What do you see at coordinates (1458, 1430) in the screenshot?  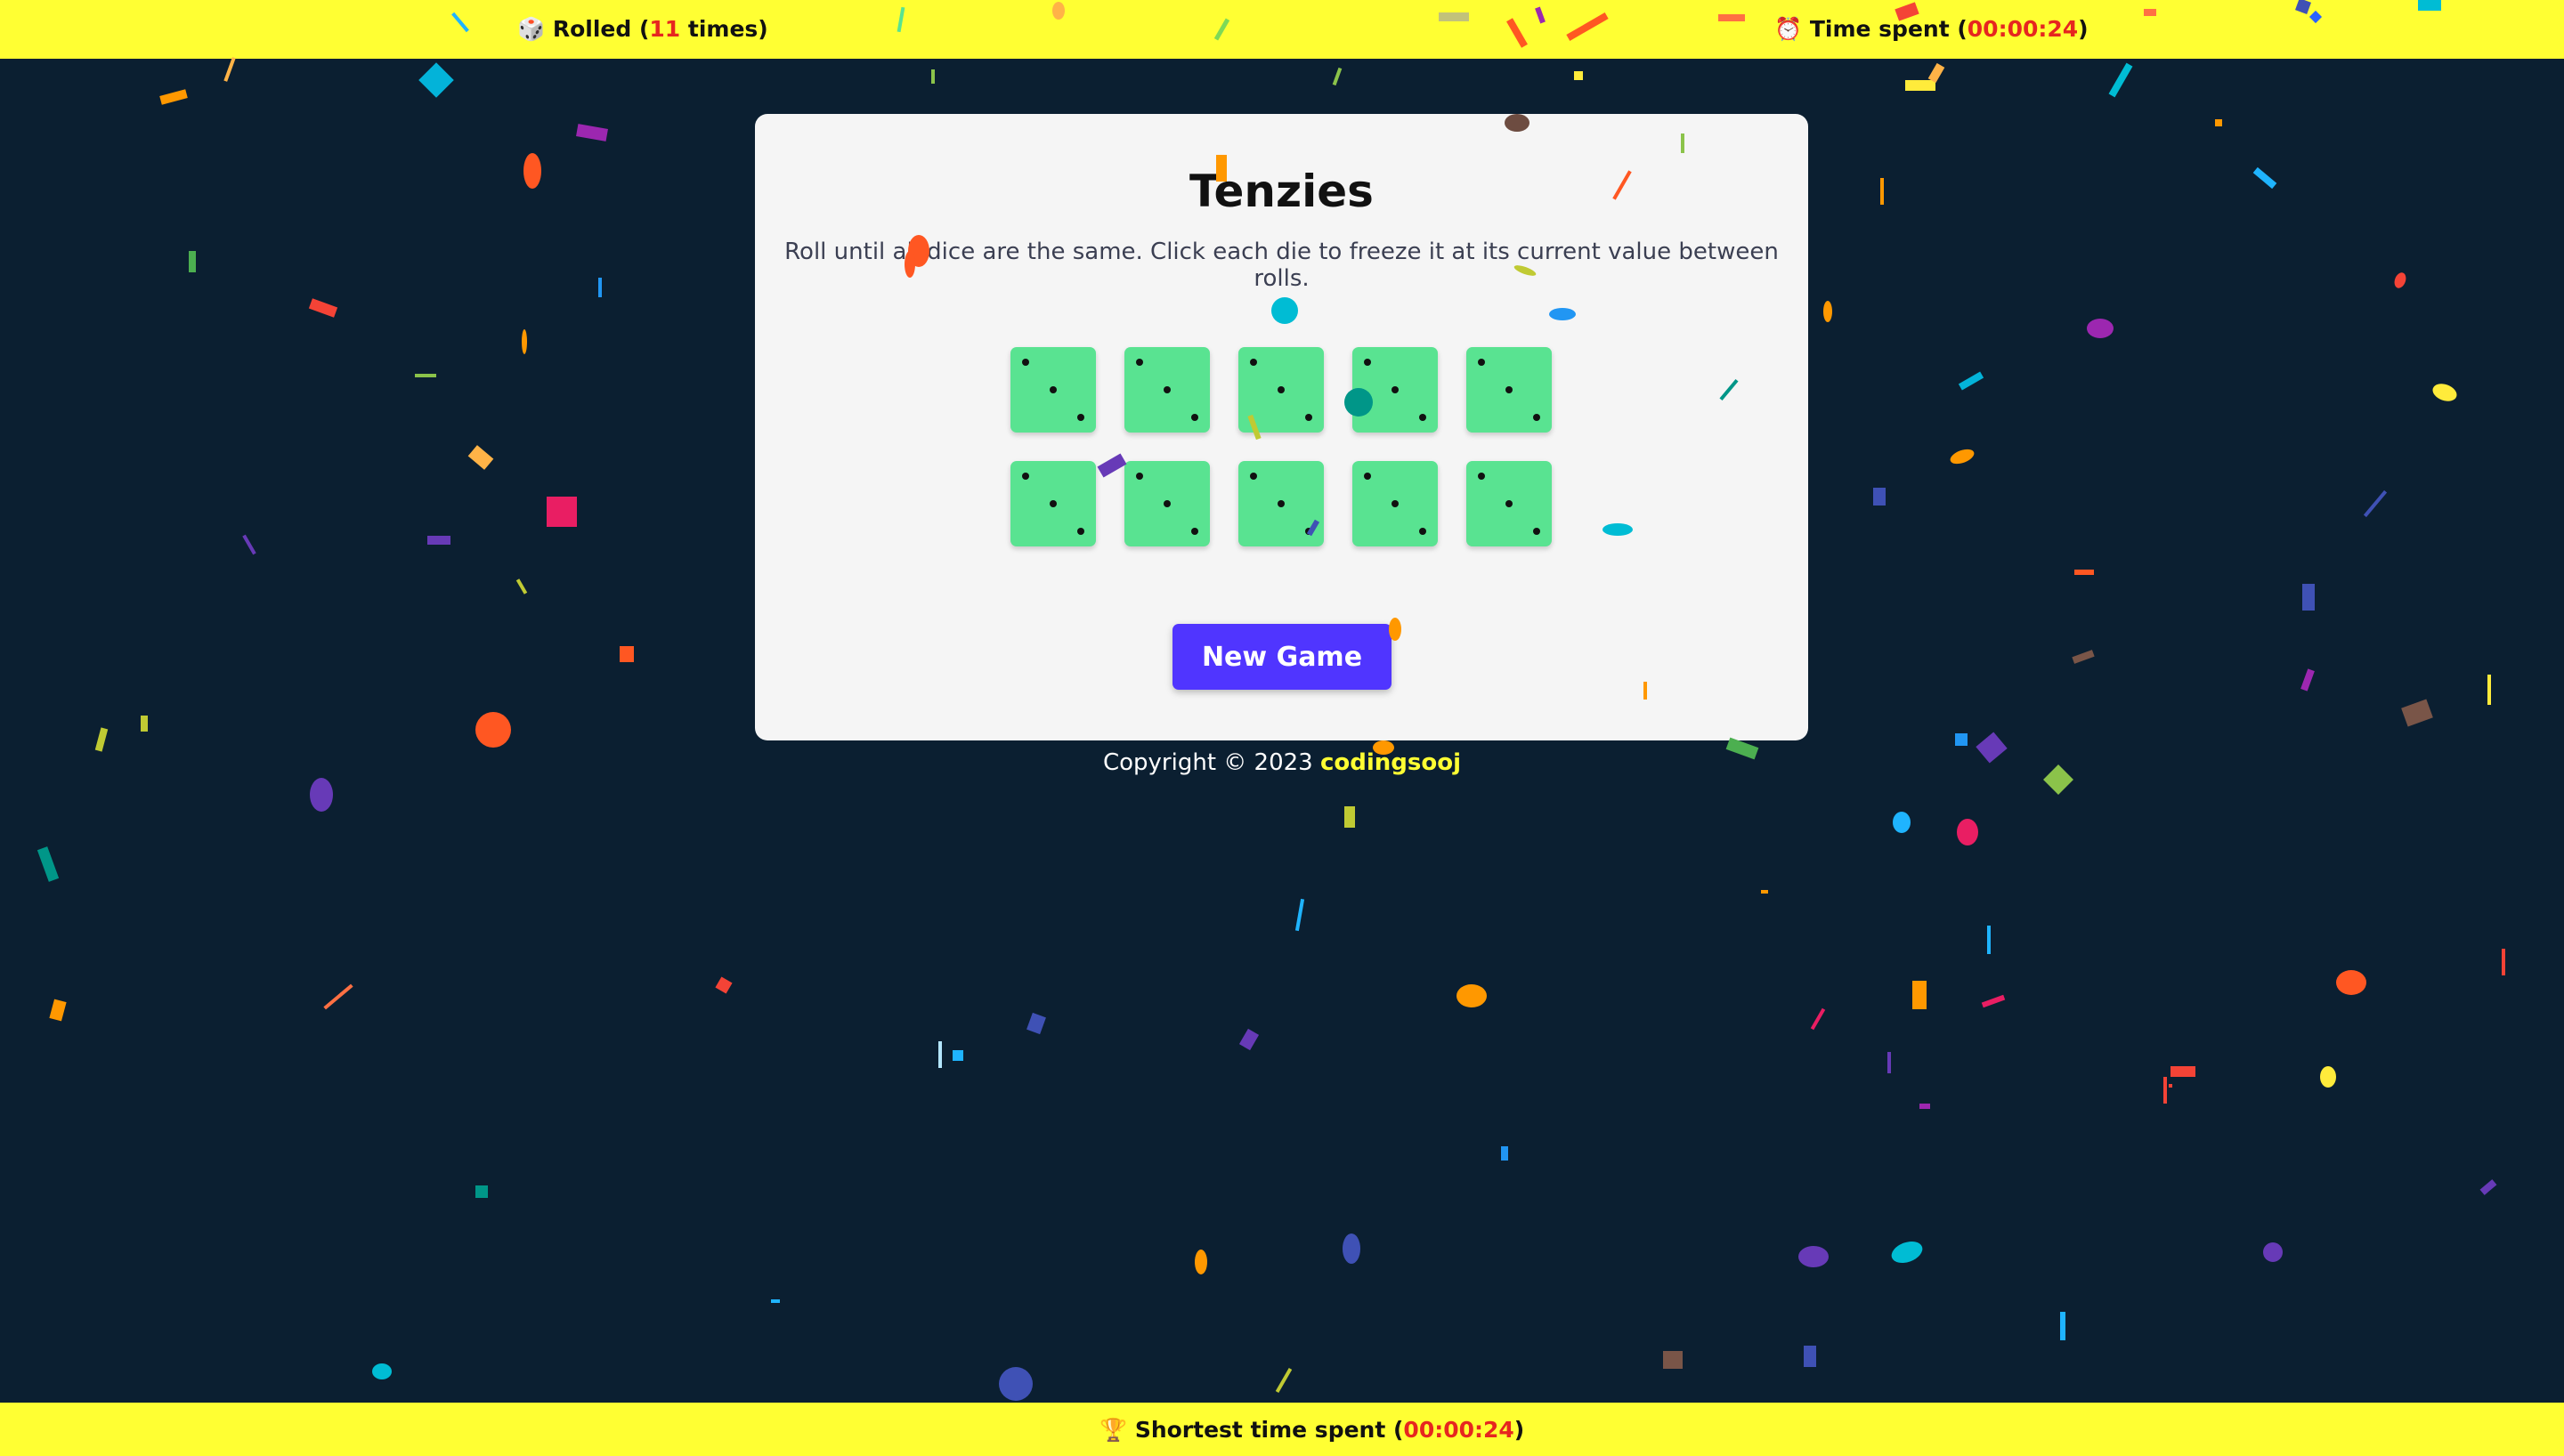 I see `best-value: 00:00:24` at bounding box center [1458, 1430].